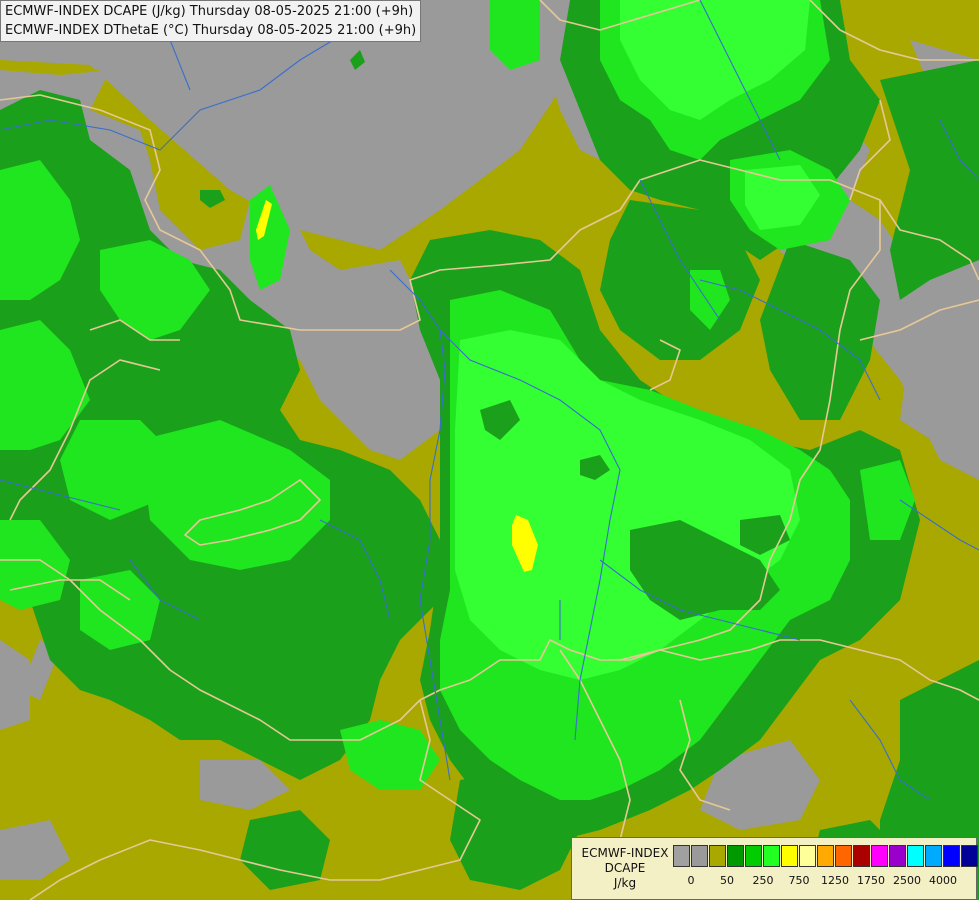 Image resolution: width=979 pixels, height=900 pixels. I want to click on legend-label: ECMWF-INDEX DCAPE J/kg, so click(625, 868).